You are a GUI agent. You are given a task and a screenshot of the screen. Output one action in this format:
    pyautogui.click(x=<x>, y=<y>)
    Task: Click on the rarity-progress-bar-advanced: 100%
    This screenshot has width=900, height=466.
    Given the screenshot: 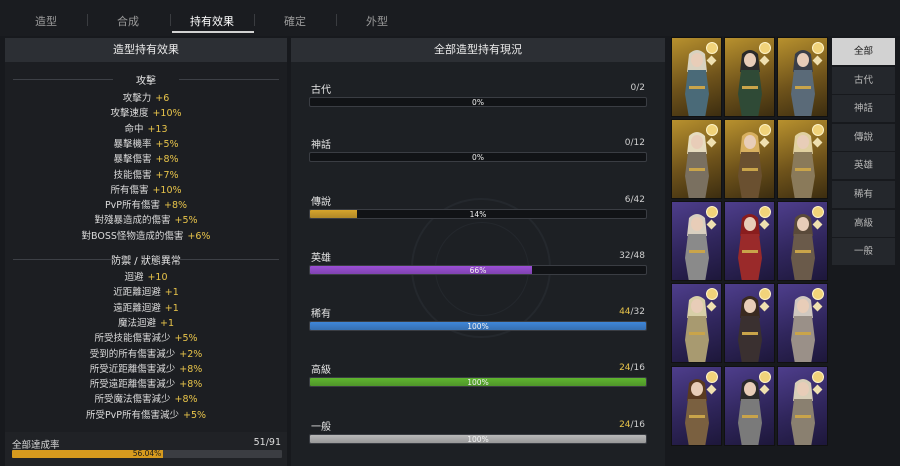 What is the action you would take?
    pyautogui.click(x=478, y=382)
    